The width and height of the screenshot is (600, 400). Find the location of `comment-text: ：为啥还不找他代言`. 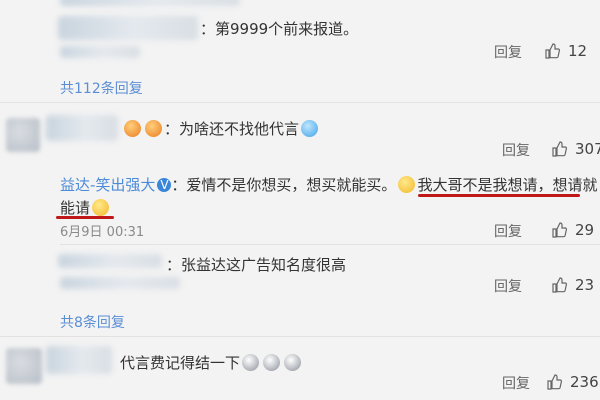

comment-text: ：为啥还不找他代言 is located at coordinates (232, 129).